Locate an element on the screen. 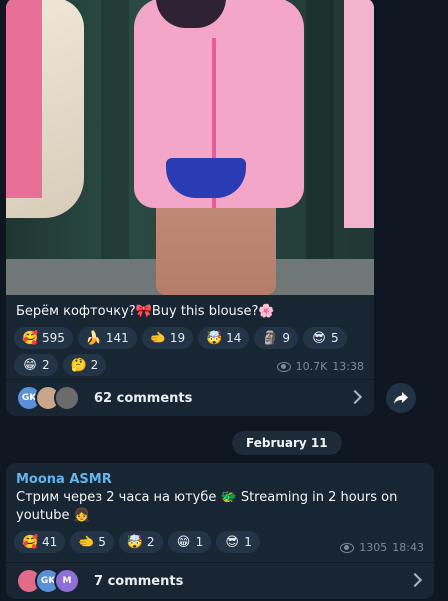 The image size is (448, 601). date-separator: February 11 is located at coordinates (287, 443).